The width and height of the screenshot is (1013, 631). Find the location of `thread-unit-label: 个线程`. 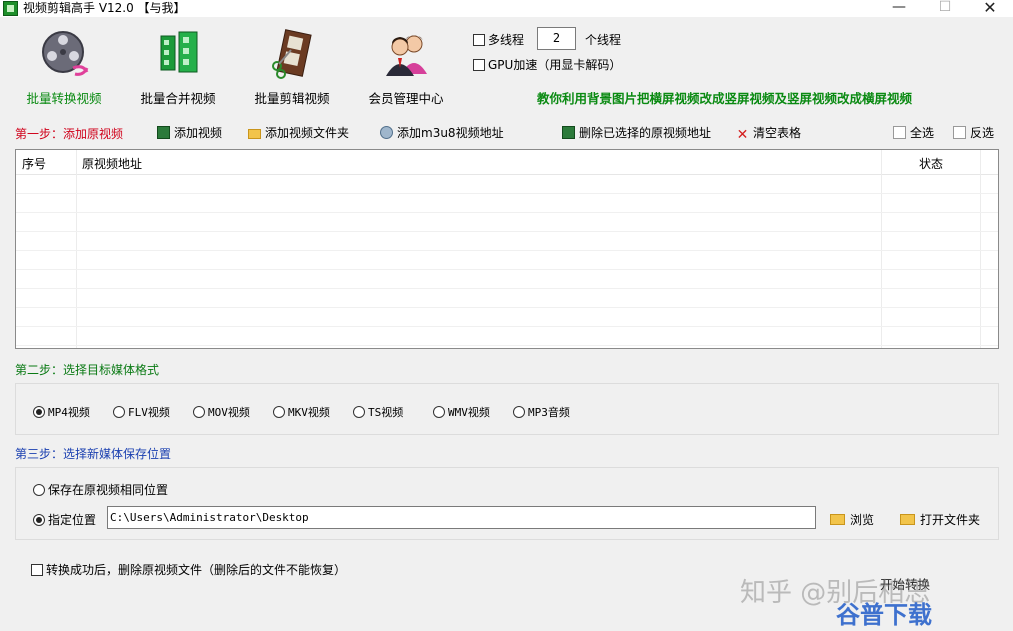

thread-unit-label: 个线程 is located at coordinates (603, 40).